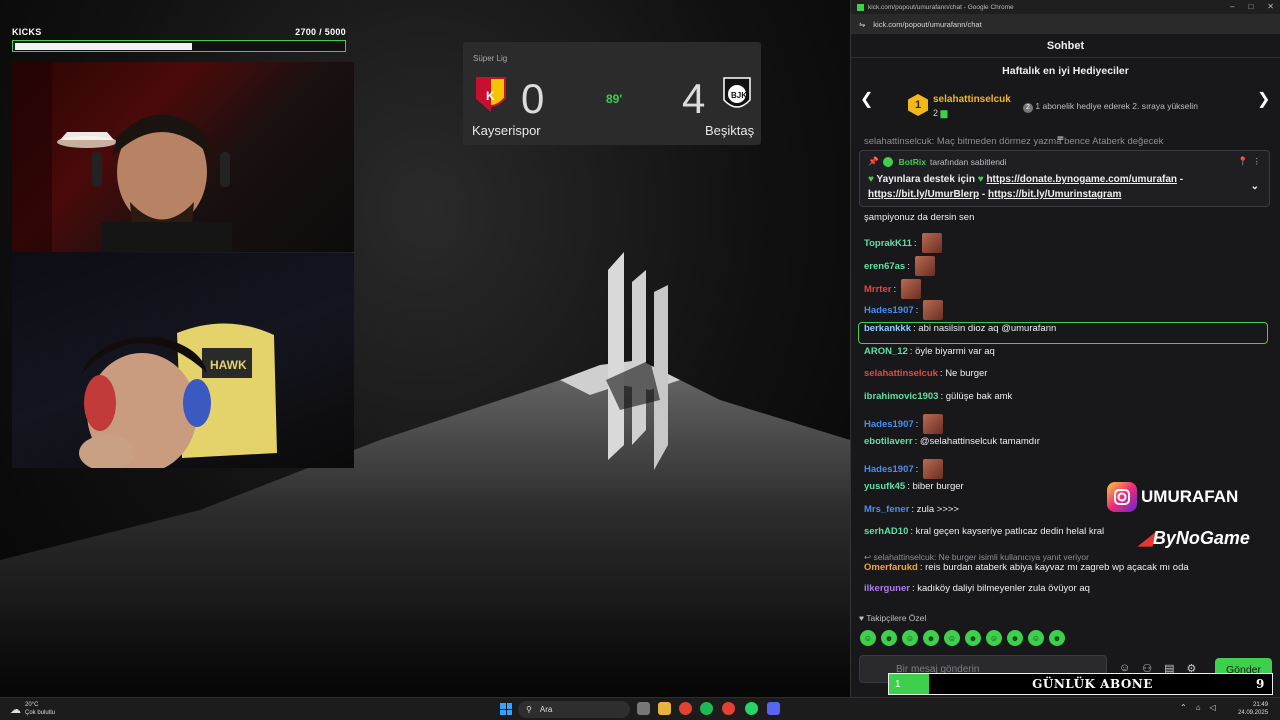  Describe the element at coordinates (862, 24) in the screenshot. I see `site-settings-icon: ⇋` at that location.